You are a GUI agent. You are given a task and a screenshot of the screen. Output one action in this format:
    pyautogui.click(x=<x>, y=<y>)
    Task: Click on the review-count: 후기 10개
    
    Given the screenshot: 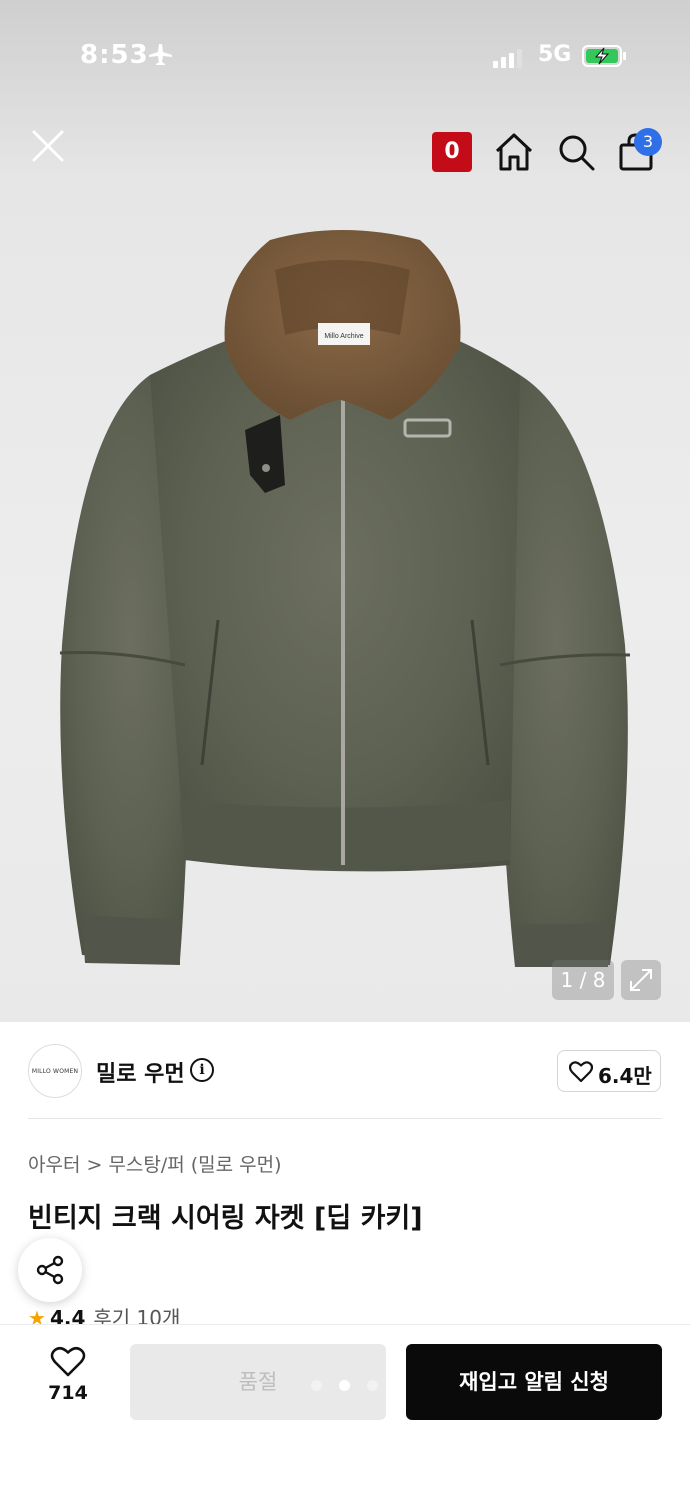 What is the action you would take?
    pyautogui.click(x=137, y=1316)
    